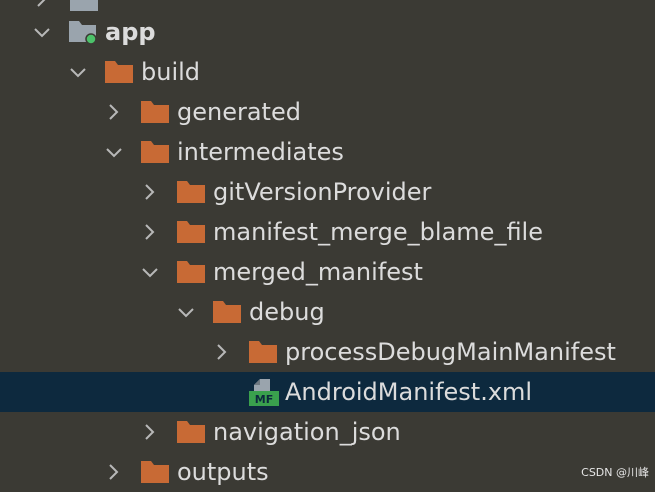 This screenshot has height=492, width=655. I want to click on manifest-file-icon: MF, so click(264, 392).